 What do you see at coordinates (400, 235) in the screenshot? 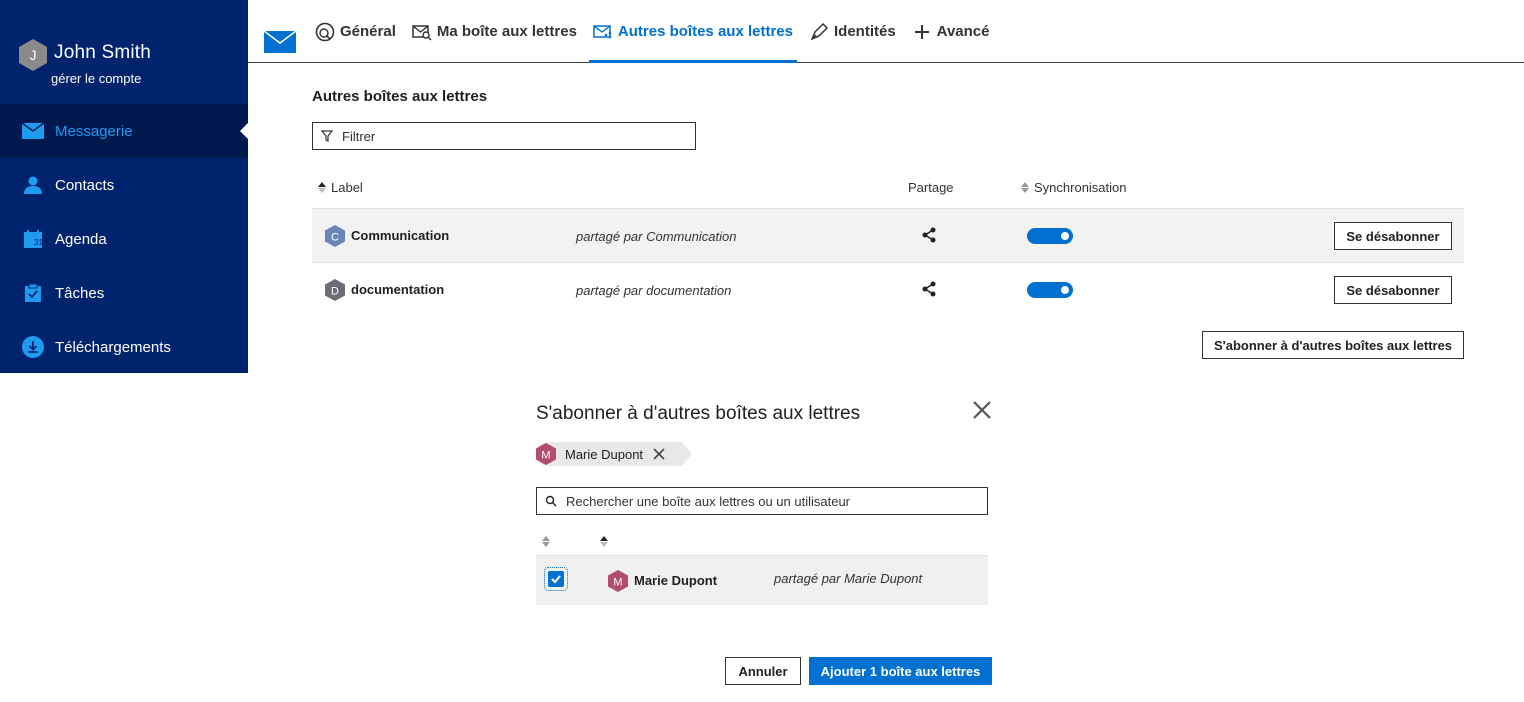
I see `mailbox-label: Communication` at bounding box center [400, 235].